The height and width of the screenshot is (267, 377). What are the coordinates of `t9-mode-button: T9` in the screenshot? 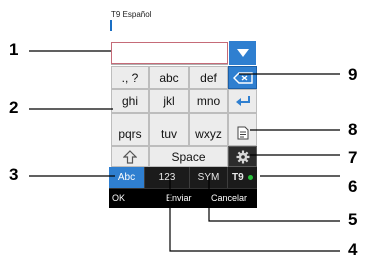 It's located at (242, 177).